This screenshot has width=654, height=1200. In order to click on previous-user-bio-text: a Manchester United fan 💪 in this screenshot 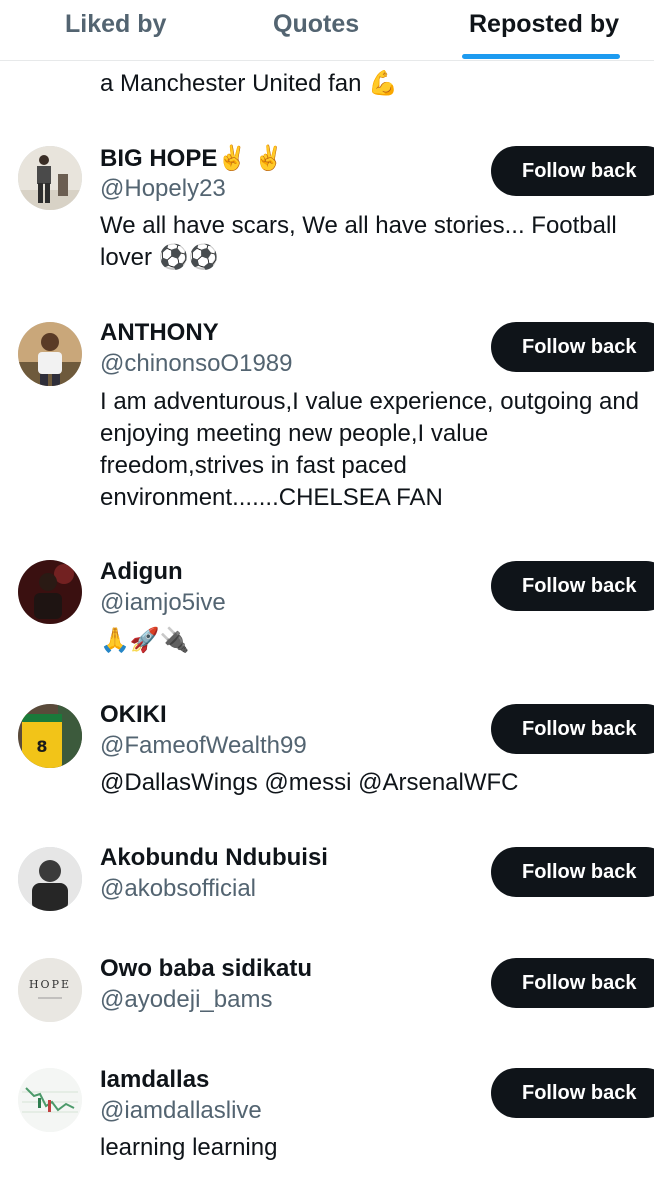, I will do `click(249, 83)`.